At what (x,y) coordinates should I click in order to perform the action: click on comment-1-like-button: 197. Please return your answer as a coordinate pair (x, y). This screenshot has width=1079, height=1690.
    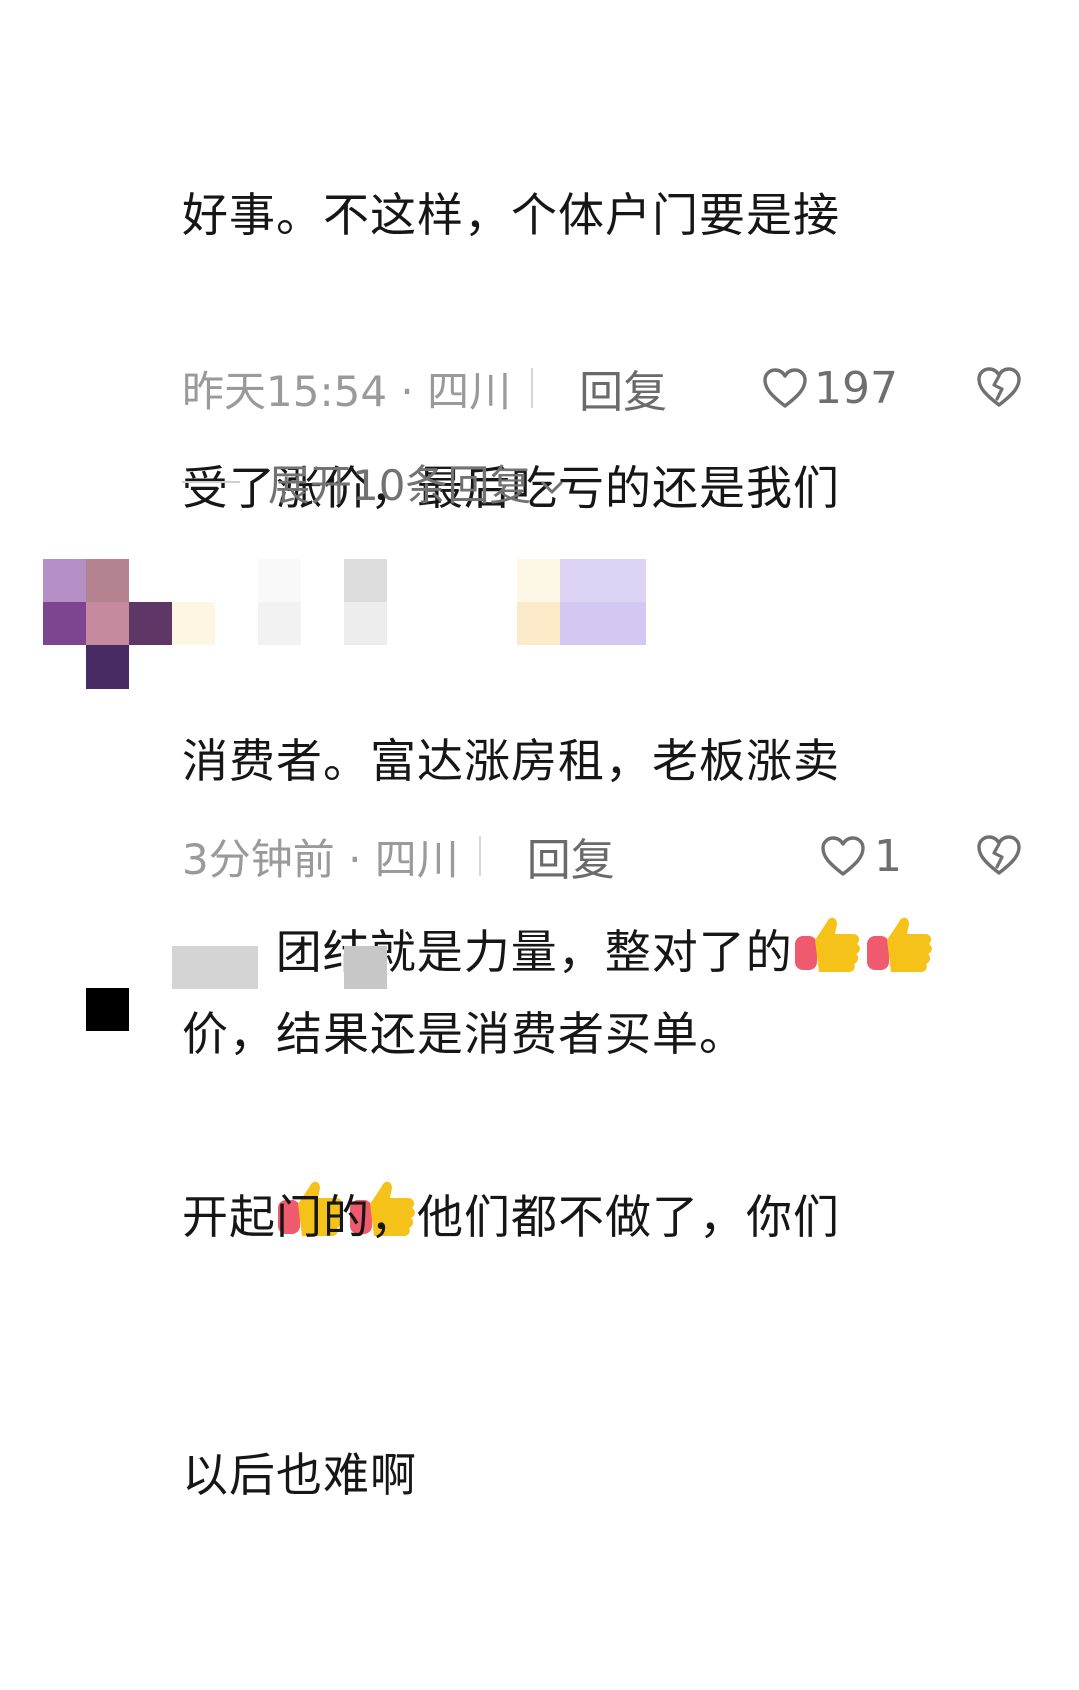
    Looking at the image, I should click on (830, 388).